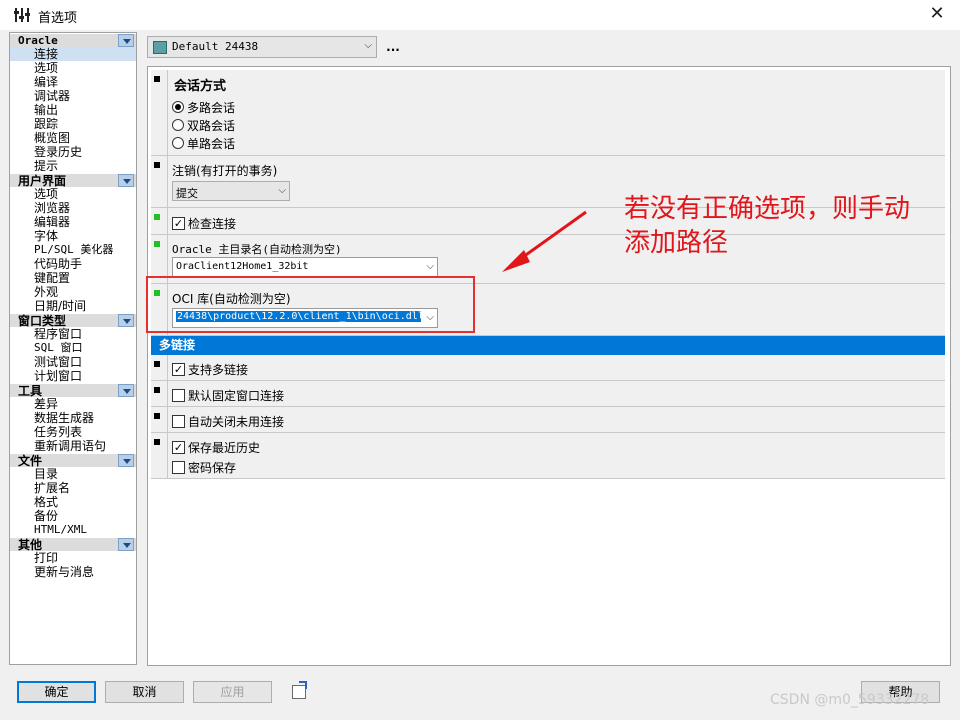  Describe the element at coordinates (73, 250) in the screenshot. I see `nav-item: PL/SQL 美化器` at that location.